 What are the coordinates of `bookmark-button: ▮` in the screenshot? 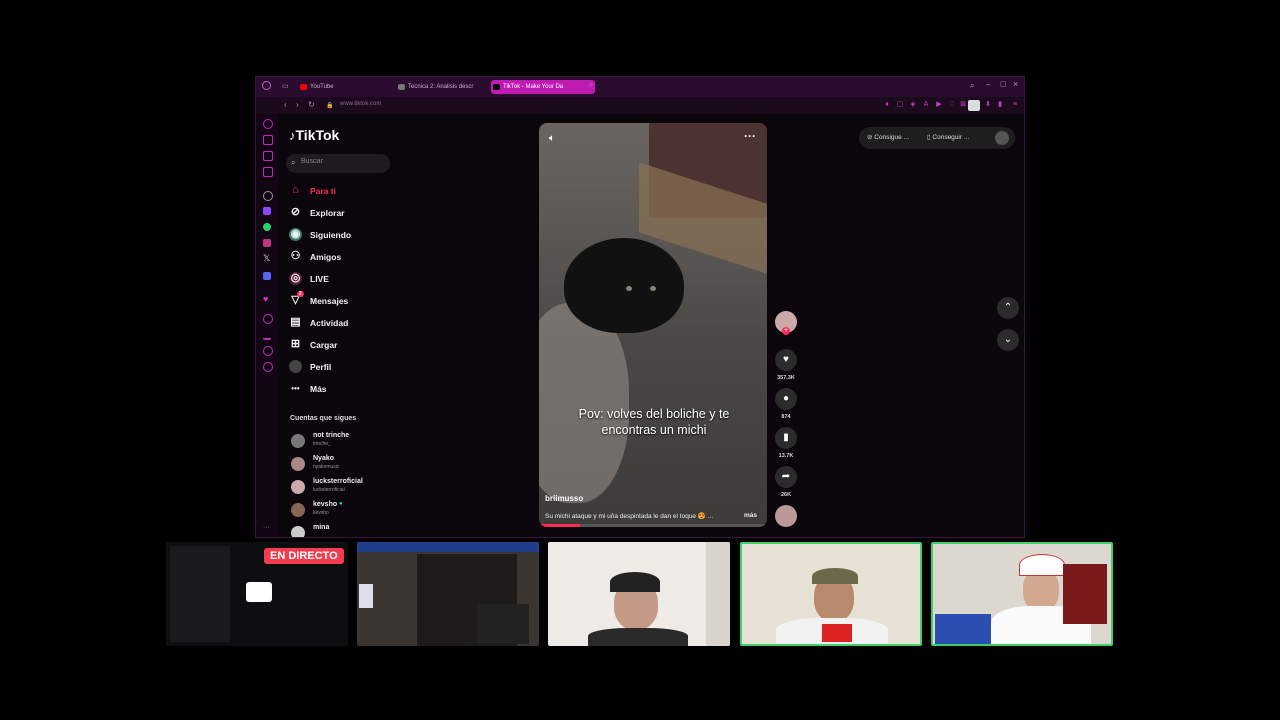 It's located at (786, 438).